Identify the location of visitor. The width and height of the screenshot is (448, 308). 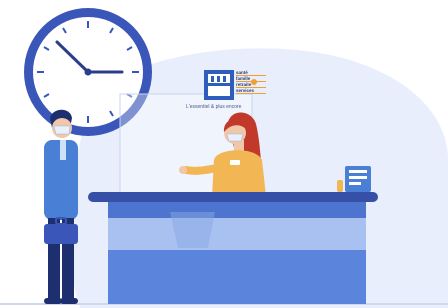
(61, 206).